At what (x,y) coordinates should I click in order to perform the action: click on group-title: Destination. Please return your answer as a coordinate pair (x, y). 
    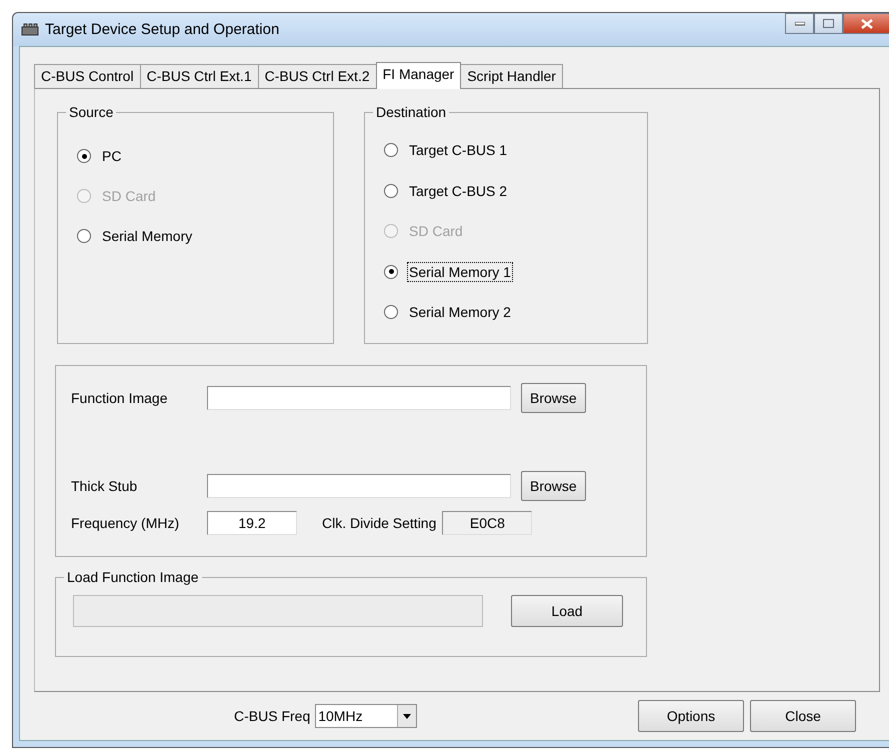
    Looking at the image, I should click on (411, 112).